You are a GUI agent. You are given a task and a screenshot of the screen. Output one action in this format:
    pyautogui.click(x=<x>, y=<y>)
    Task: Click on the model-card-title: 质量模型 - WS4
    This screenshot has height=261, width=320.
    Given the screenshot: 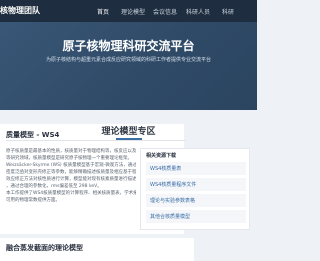 What is the action you would take?
    pyautogui.click(x=33, y=135)
    